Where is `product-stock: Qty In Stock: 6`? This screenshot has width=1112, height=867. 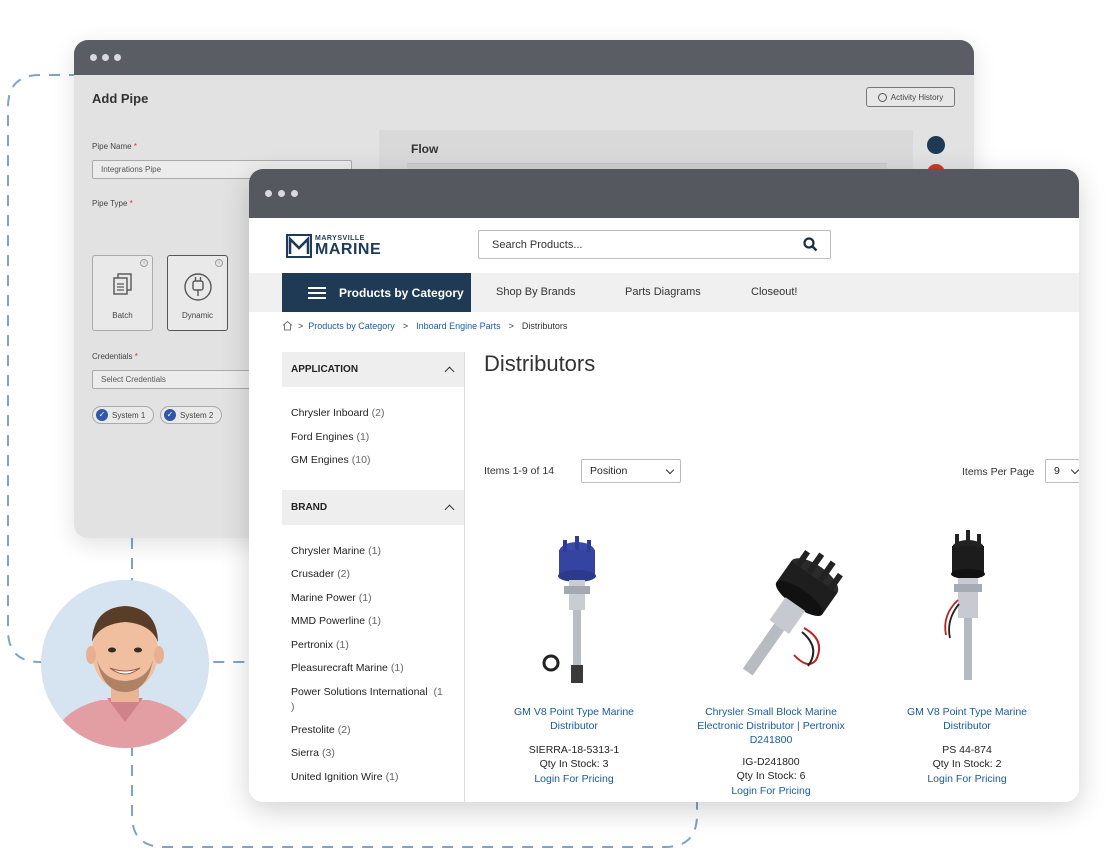 product-stock: Qty In Stock: 6 is located at coordinates (771, 776).